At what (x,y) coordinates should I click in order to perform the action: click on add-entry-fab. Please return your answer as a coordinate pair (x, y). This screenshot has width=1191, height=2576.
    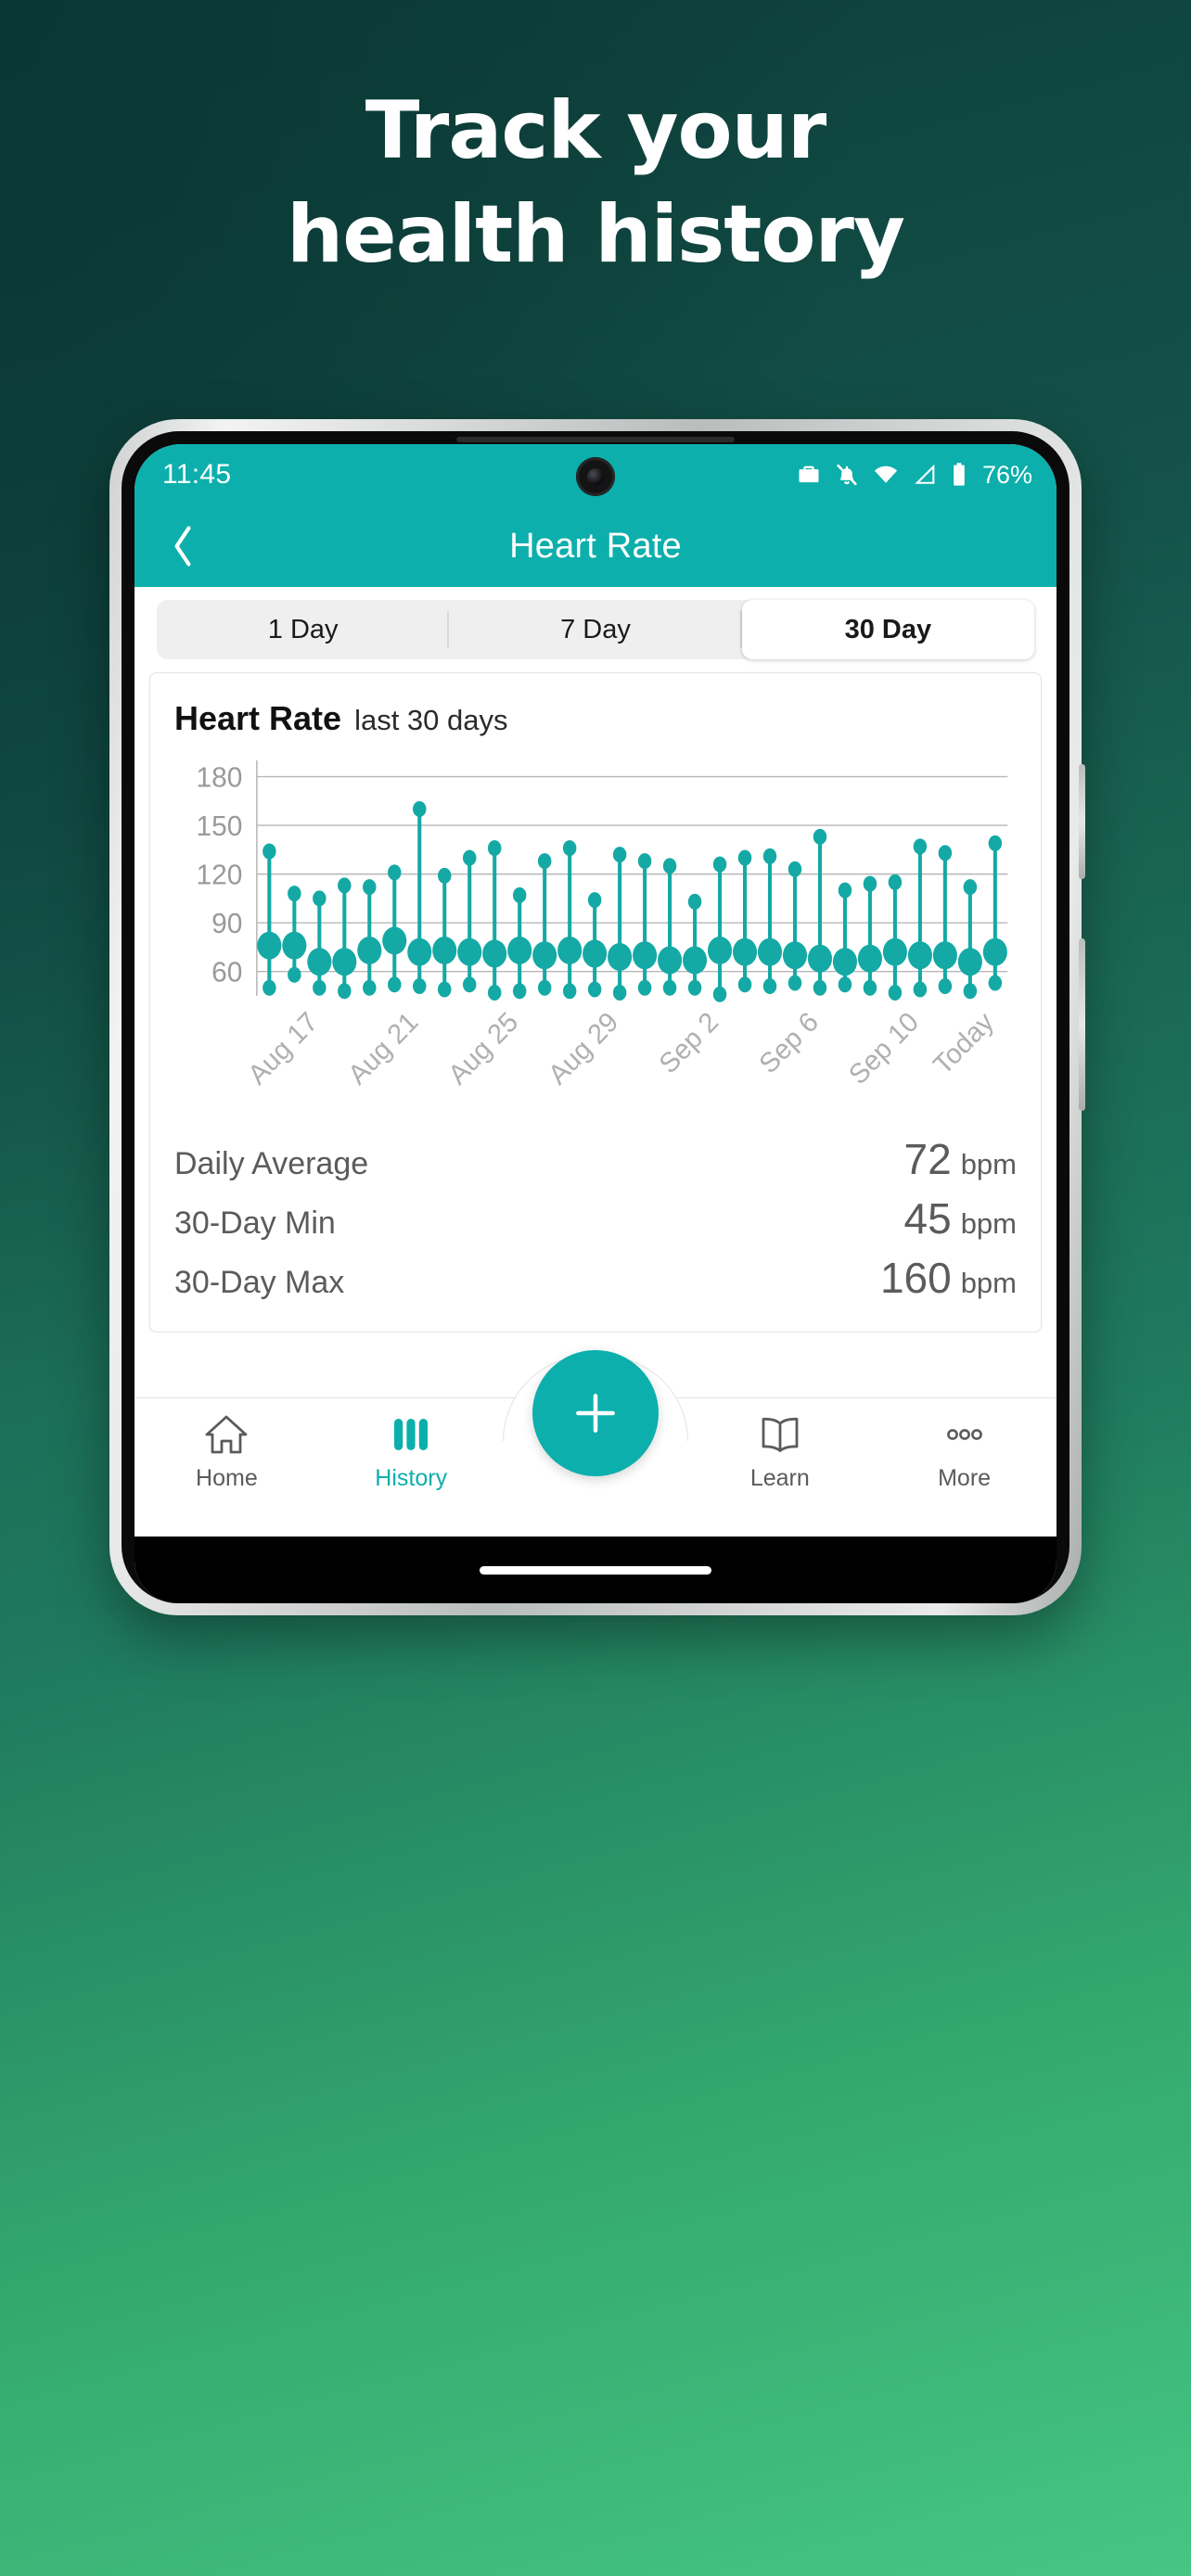
    Looking at the image, I should click on (595, 1413).